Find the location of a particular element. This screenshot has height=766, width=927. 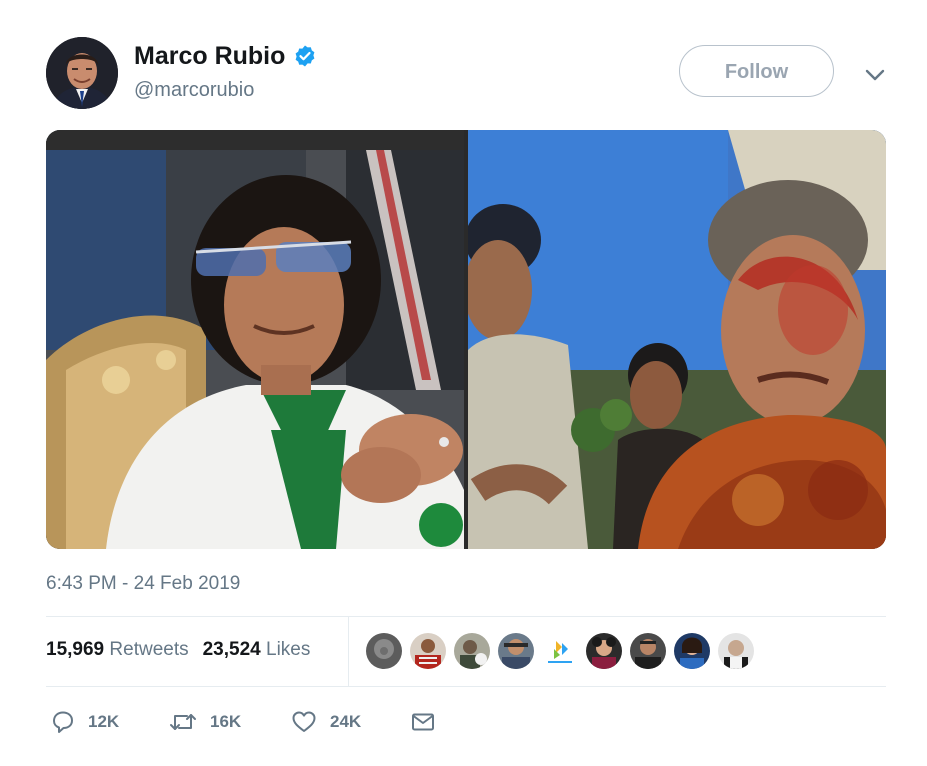

retweet-count: 16K is located at coordinates (226, 721).